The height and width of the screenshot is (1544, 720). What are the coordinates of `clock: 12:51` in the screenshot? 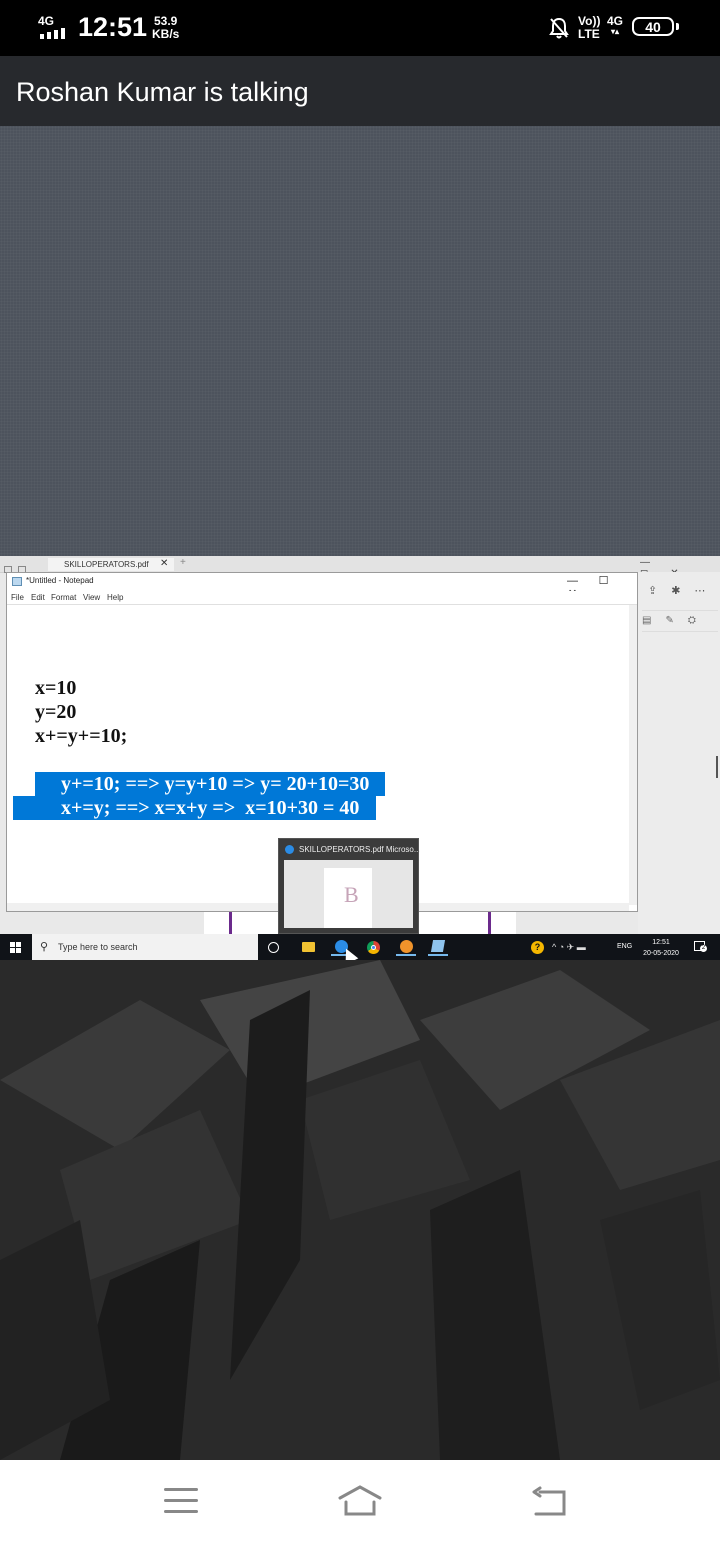 It's located at (113, 27).